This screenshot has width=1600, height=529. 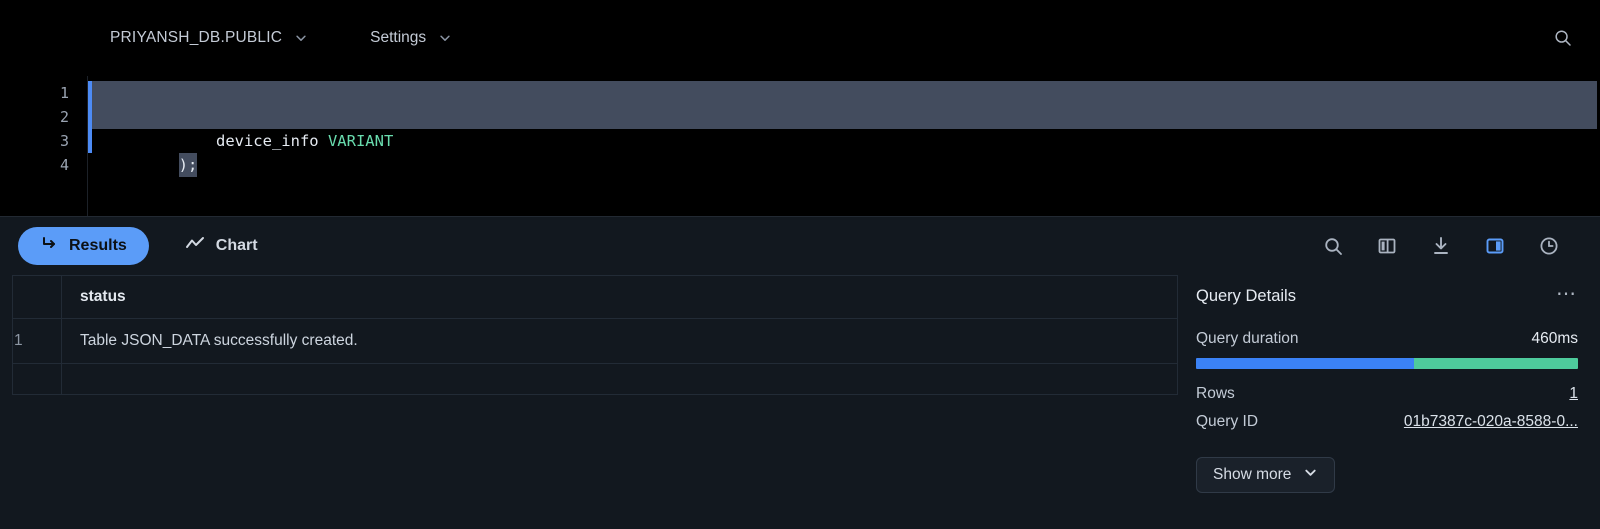 What do you see at coordinates (1554, 338) in the screenshot?
I see `query-duration-value: 460ms` at bounding box center [1554, 338].